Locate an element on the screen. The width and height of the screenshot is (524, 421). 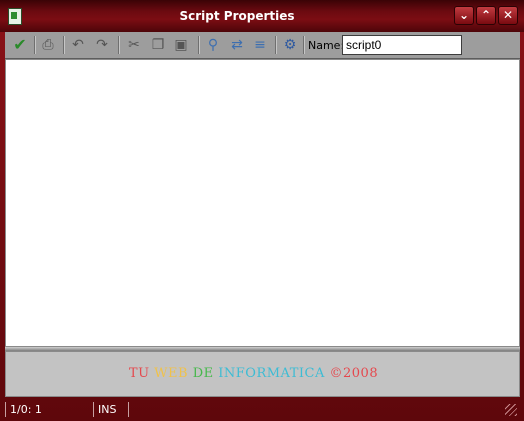
watermark-part: TU is located at coordinates (141, 373).